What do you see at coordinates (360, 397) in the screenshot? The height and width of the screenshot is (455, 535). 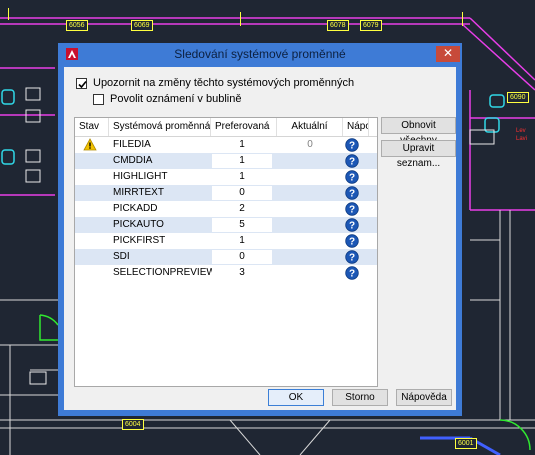 I see `cancel-button: Storno` at bounding box center [360, 397].